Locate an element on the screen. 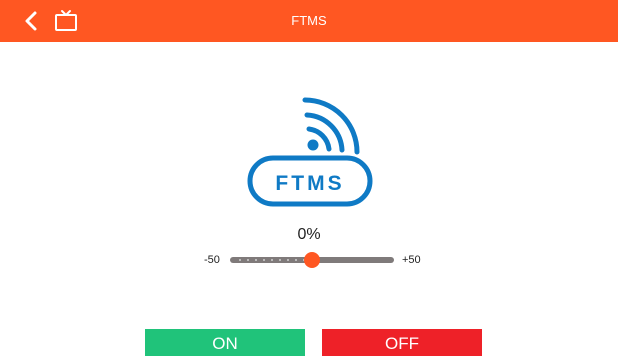 The width and height of the screenshot is (618, 356). resistance-value: 0% is located at coordinates (309, 234).